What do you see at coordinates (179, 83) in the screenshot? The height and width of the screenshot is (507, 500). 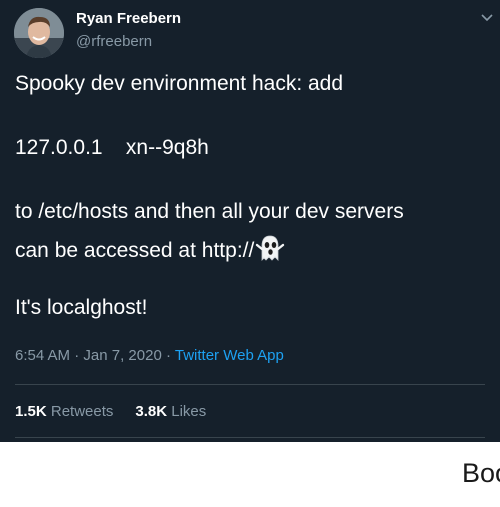 I see `tweet-text-line-1: Spooky dev environment hack: add` at bounding box center [179, 83].